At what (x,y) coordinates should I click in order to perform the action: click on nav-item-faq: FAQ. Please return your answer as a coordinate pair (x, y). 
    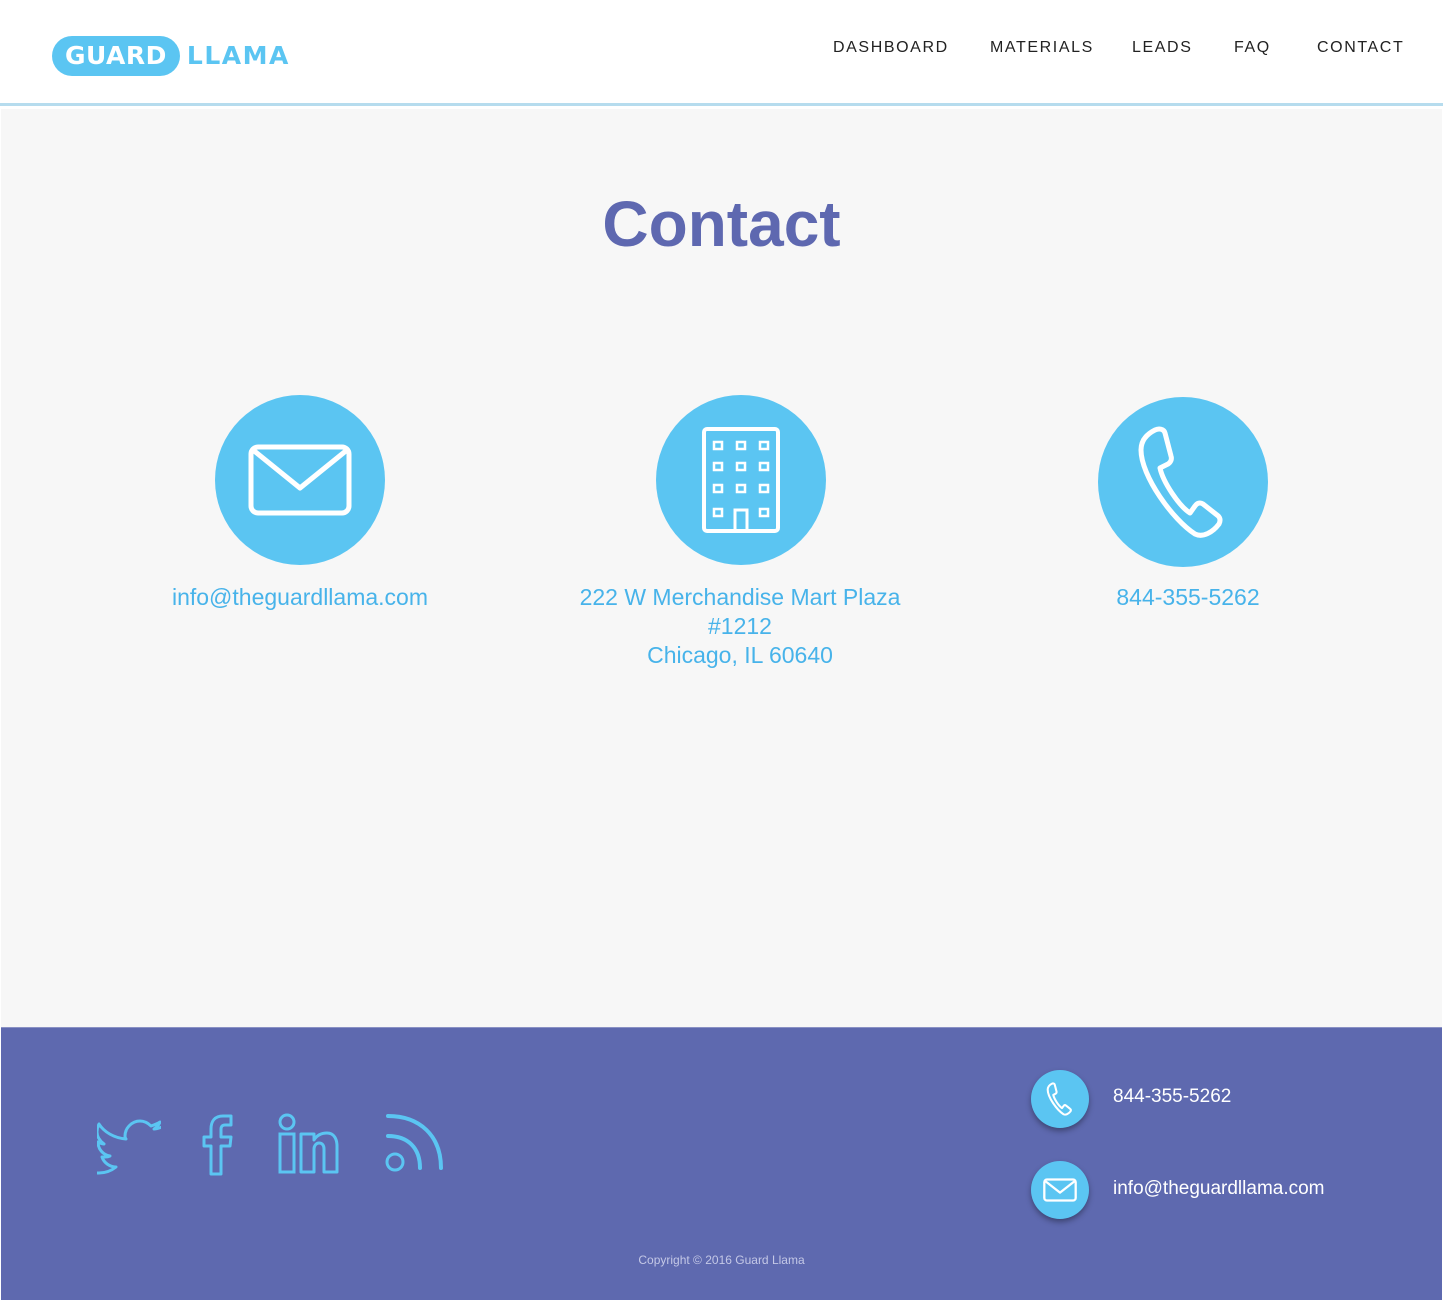
    Looking at the image, I should click on (1252, 48).